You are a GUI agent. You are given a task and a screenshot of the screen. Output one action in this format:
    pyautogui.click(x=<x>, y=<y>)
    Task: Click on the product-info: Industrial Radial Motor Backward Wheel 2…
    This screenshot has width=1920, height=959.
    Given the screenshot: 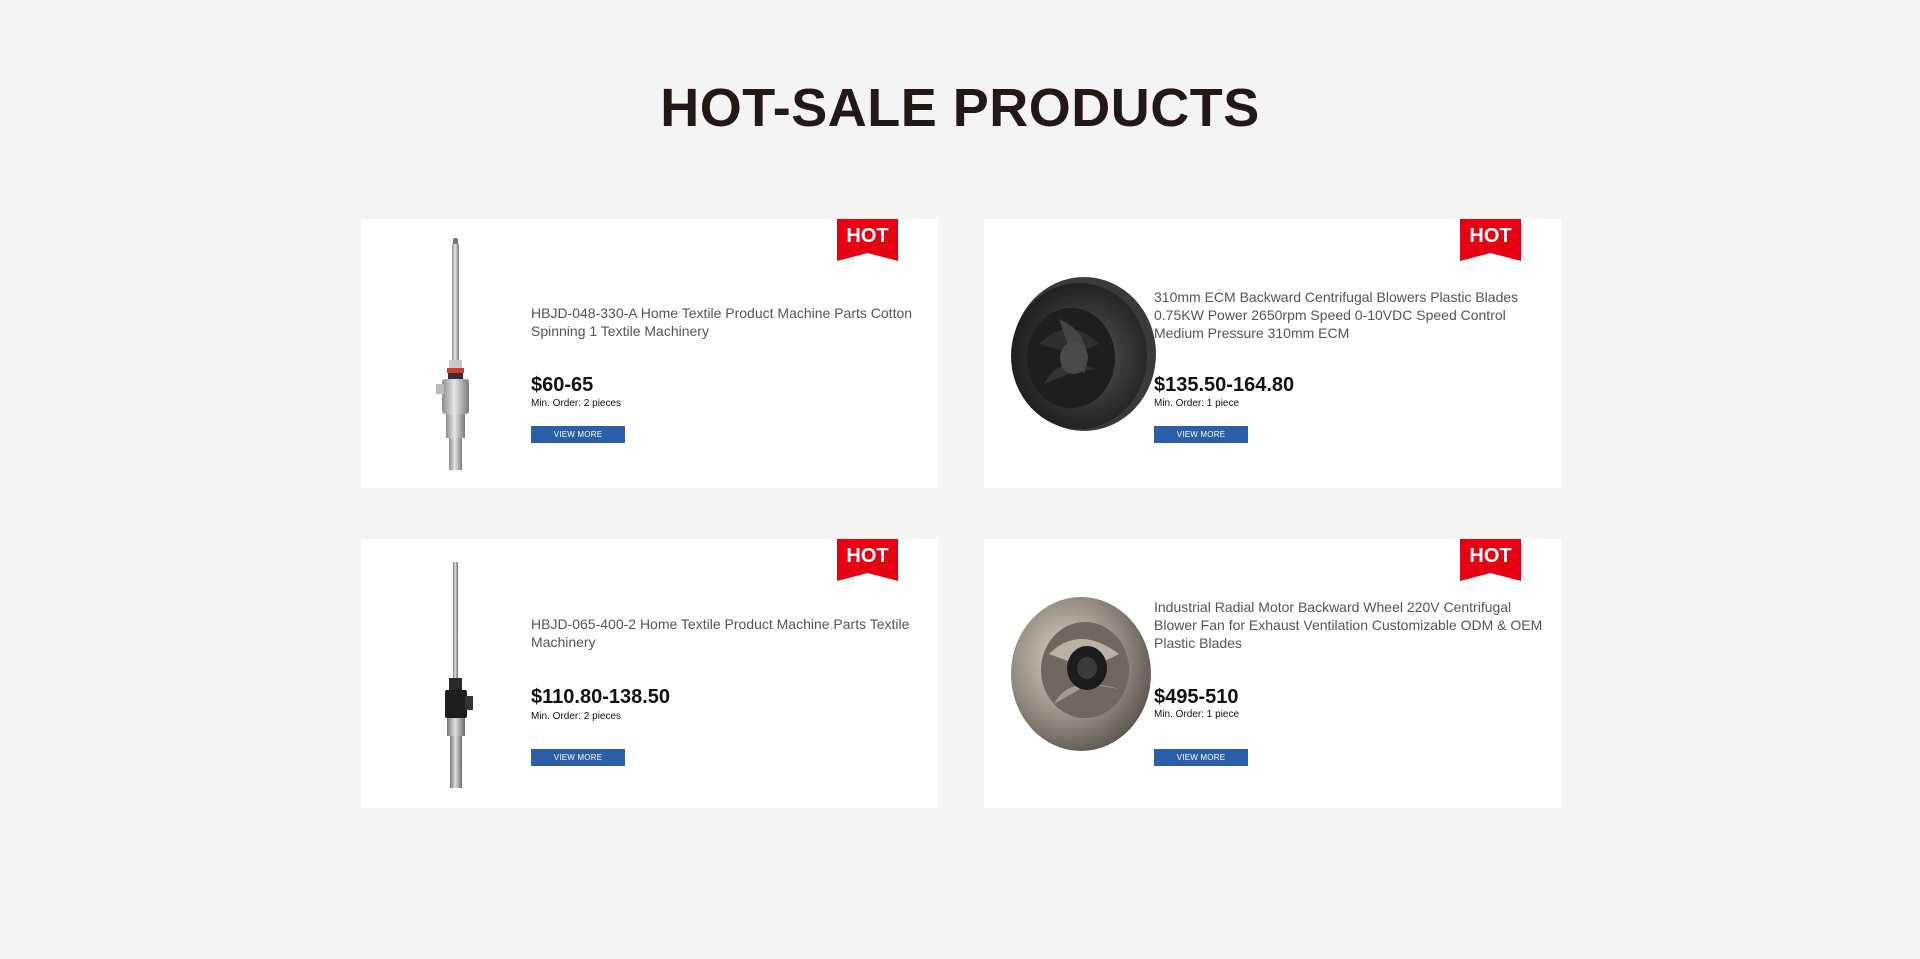 What is the action you would take?
    pyautogui.click(x=1350, y=673)
    